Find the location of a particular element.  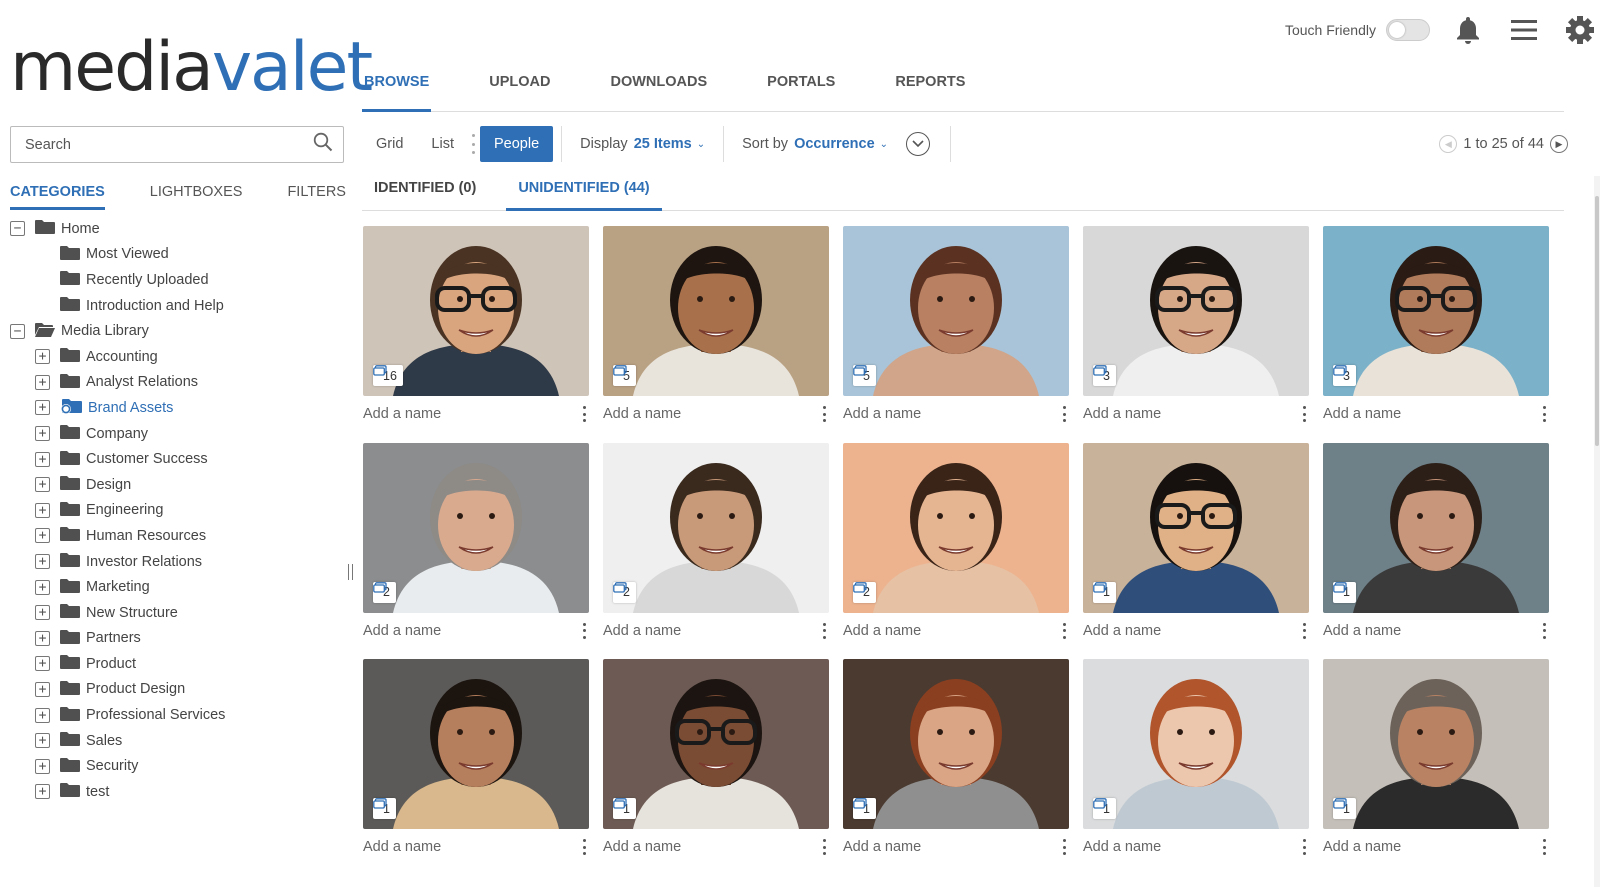

tree-item: + Marketing is located at coordinates (180, 587).